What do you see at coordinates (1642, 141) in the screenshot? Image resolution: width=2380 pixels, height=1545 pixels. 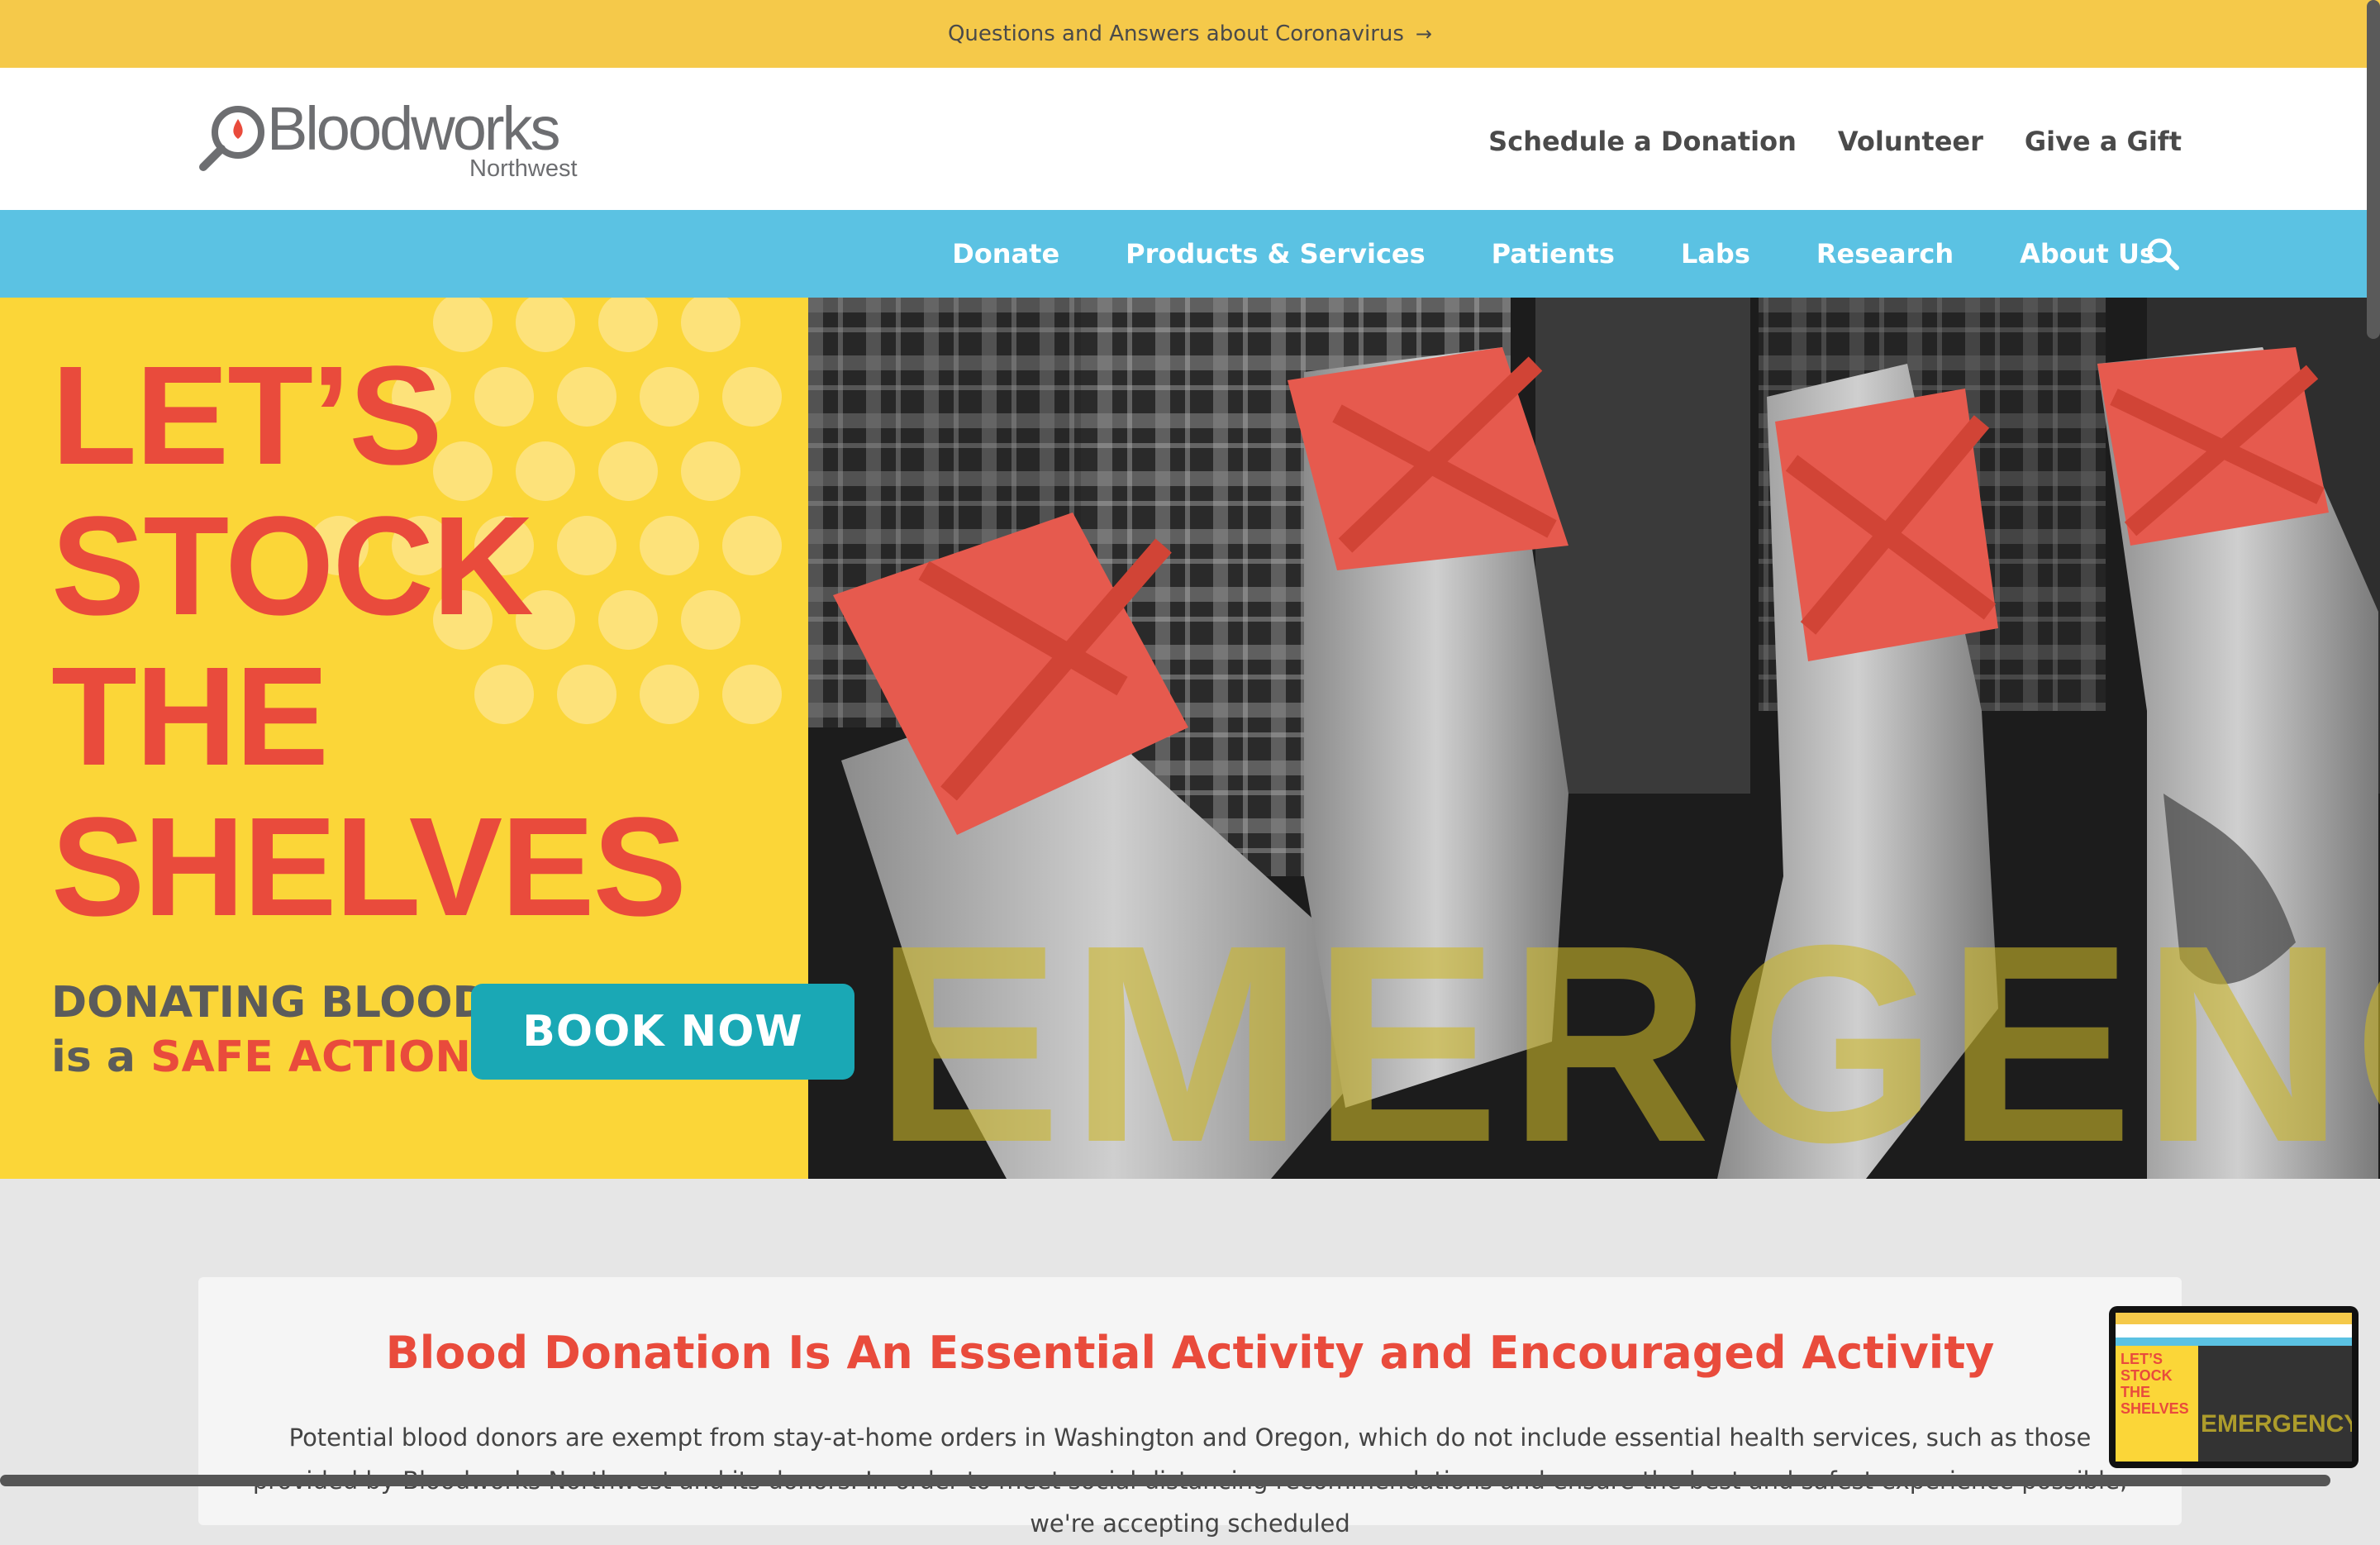 I see `schedule-donation-link: Schedule a Donation` at bounding box center [1642, 141].